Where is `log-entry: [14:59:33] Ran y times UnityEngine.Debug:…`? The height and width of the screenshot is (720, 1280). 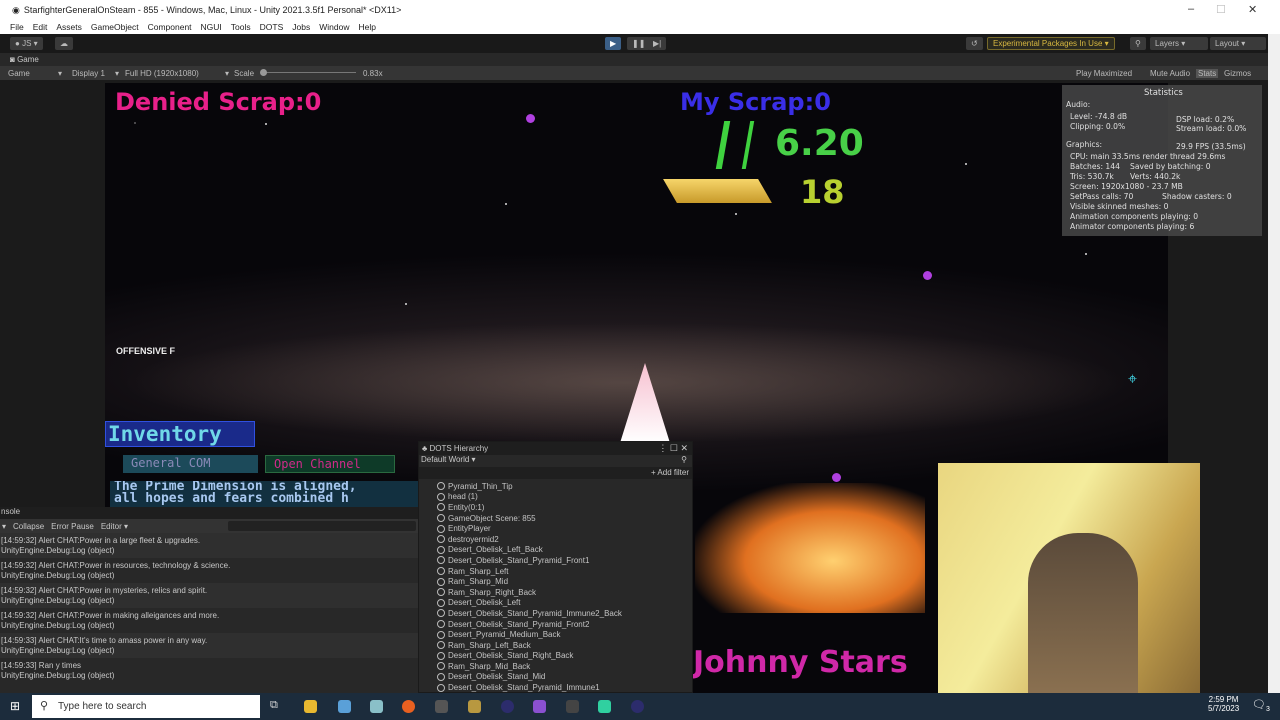 log-entry: [14:59:33] Ran y times UnityEngine.Debug:… is located at coordinates (209, 670).